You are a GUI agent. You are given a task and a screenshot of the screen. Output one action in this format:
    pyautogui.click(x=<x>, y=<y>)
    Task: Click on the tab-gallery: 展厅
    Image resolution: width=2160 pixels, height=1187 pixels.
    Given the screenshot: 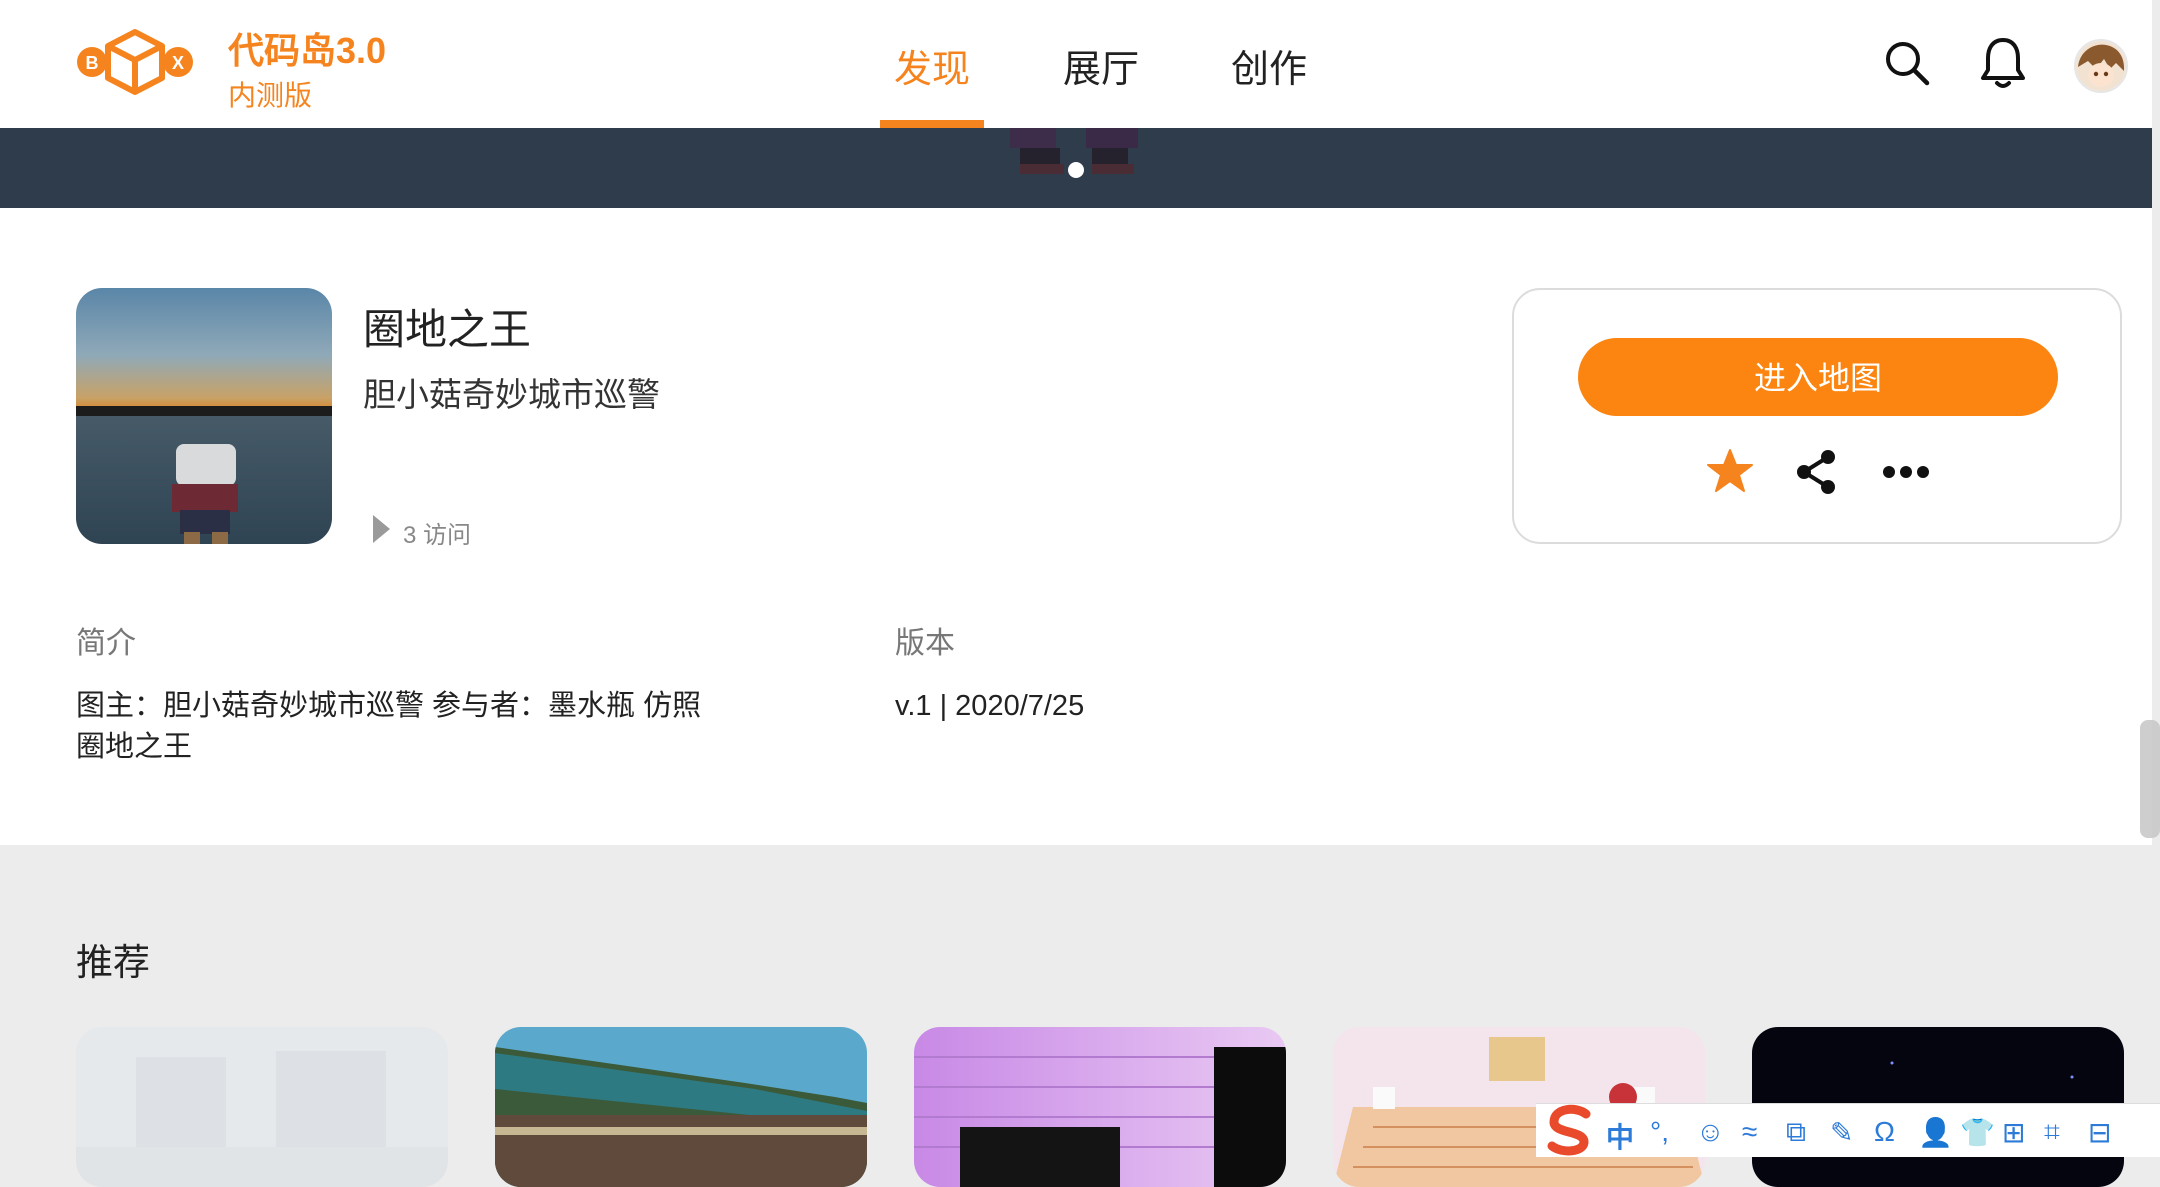 What is the action you would take?
    pyautogui.click(x=1101, y=65)
    